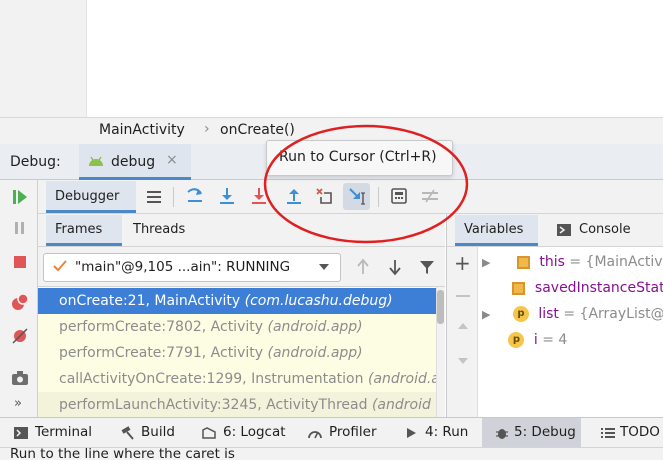  I want to click on variable-name: list, so click(548, 314).